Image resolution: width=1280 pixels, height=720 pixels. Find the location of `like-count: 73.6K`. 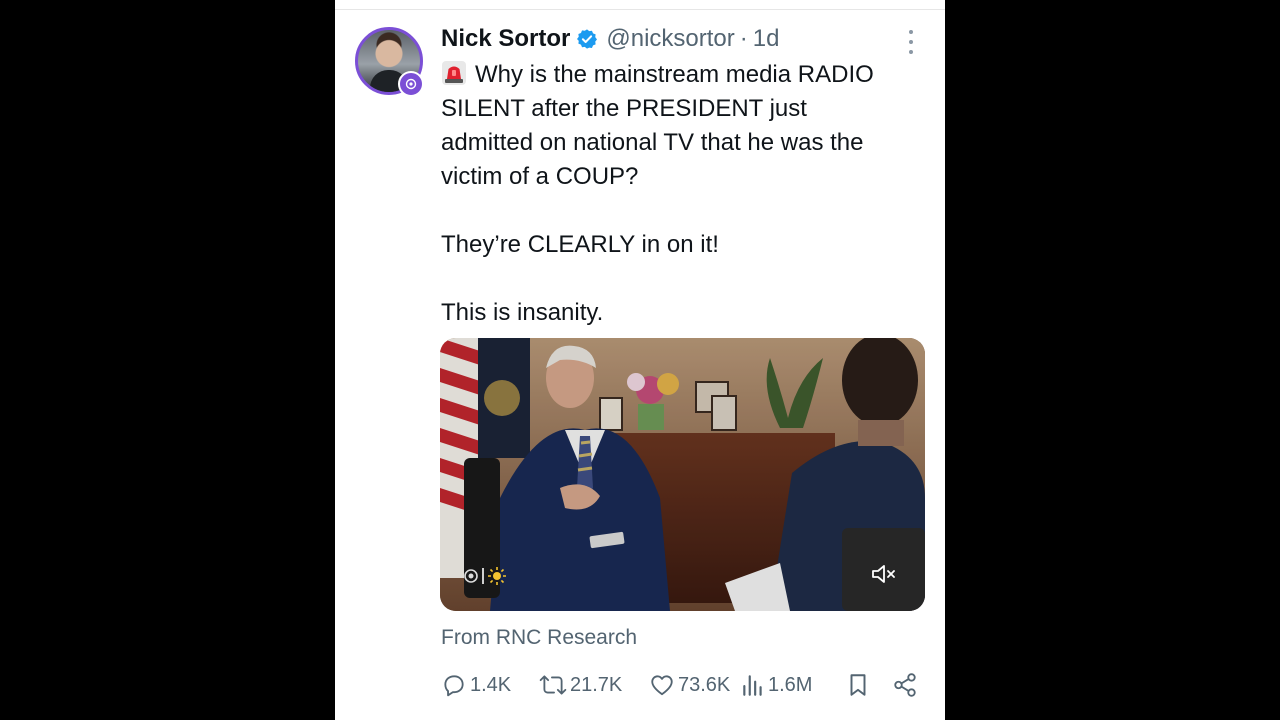

like-count: 73.6K is located at coordinates (704, 684).